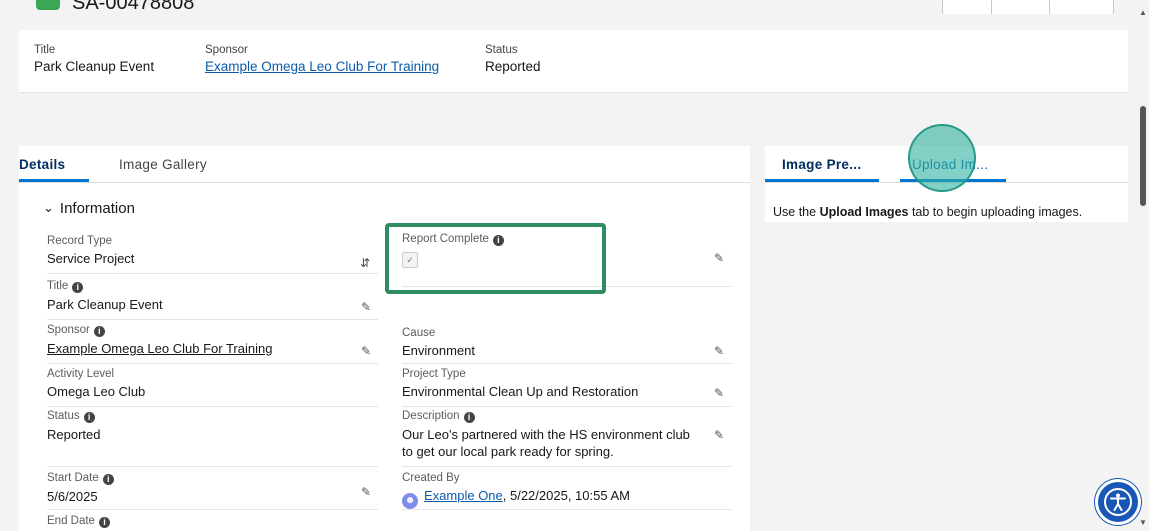  I want to click on scrollbar-thumb, so click(1143, 156).